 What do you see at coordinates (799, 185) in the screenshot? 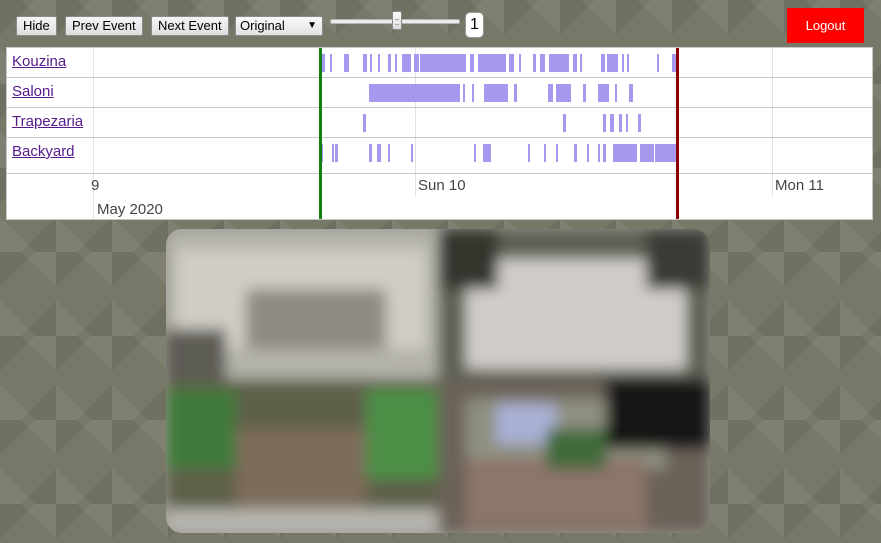
I see `axis-tick-label: Mon 11` at bounding box center [799, 185].